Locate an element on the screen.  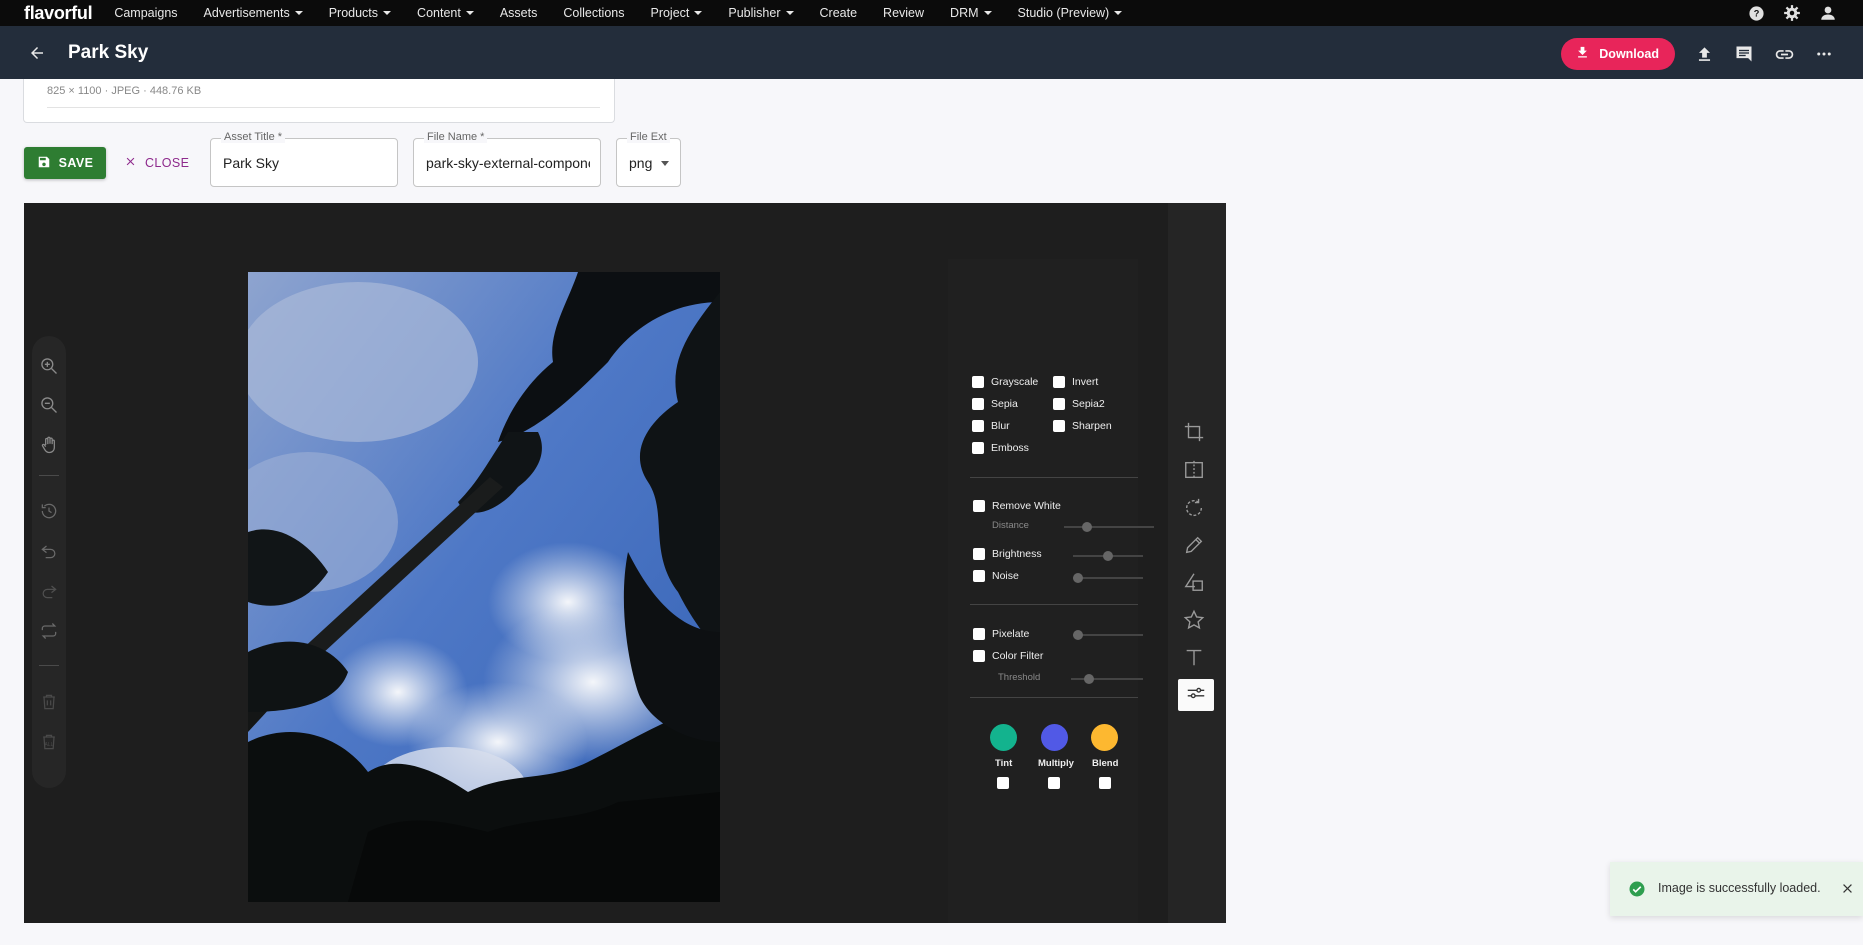
zoom-out-icon is located at coordinates (49, 405).